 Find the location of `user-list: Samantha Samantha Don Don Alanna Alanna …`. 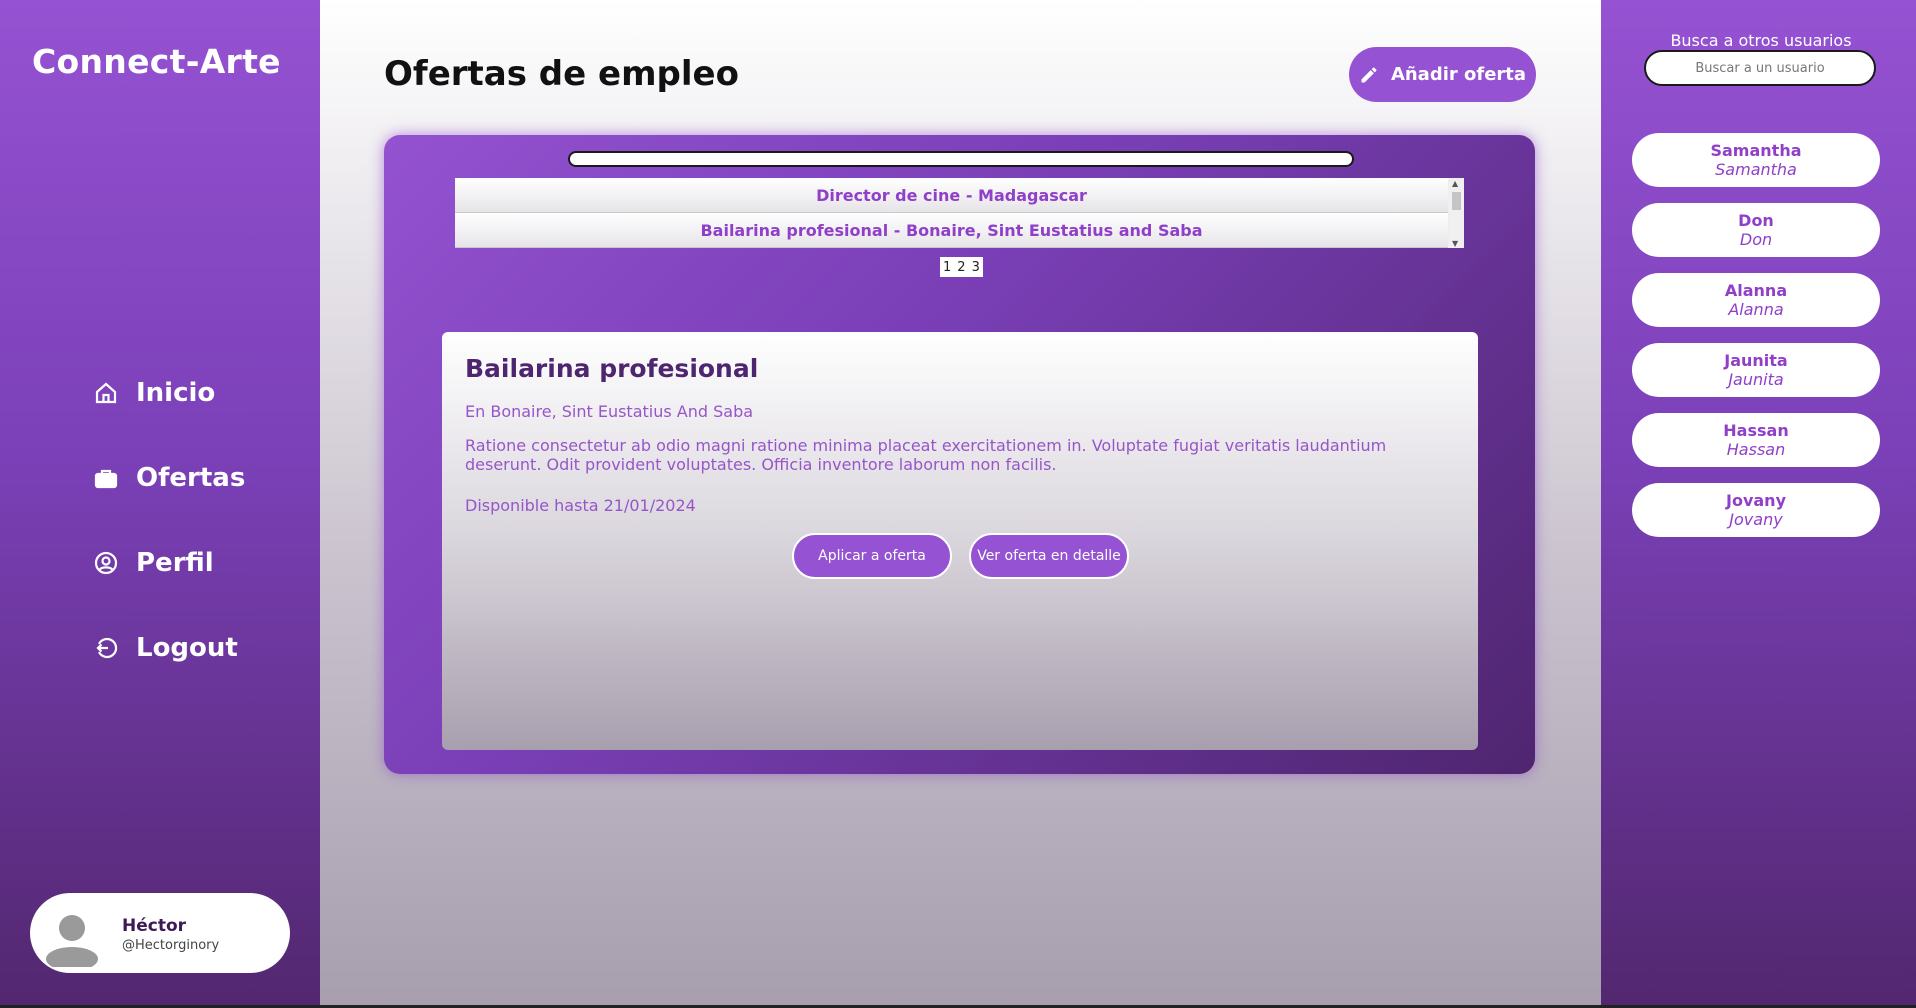

user-list: Samantha Samantha Don Don Alanna Alanna … is located at coordinates (1756, 343).